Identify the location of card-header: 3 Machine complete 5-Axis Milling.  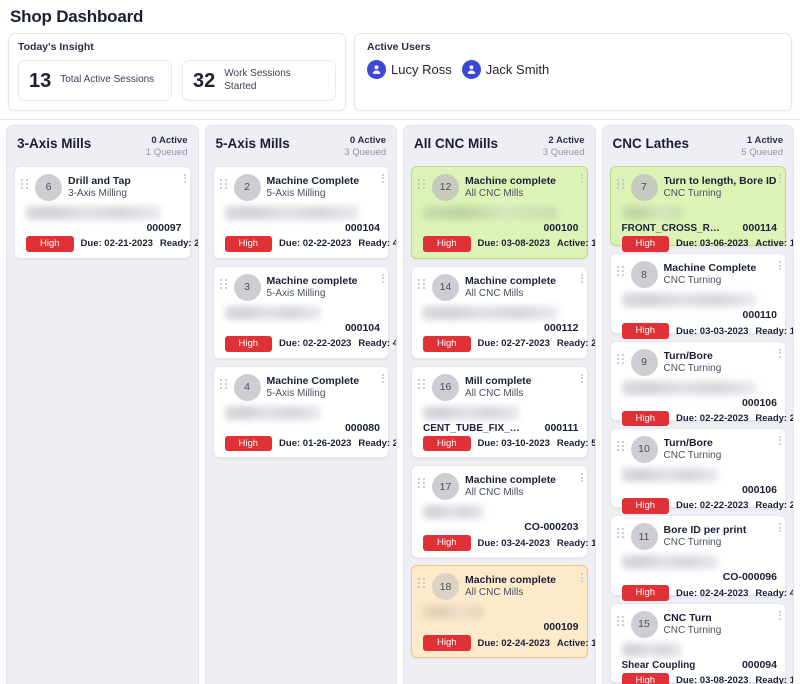
(300, 287).